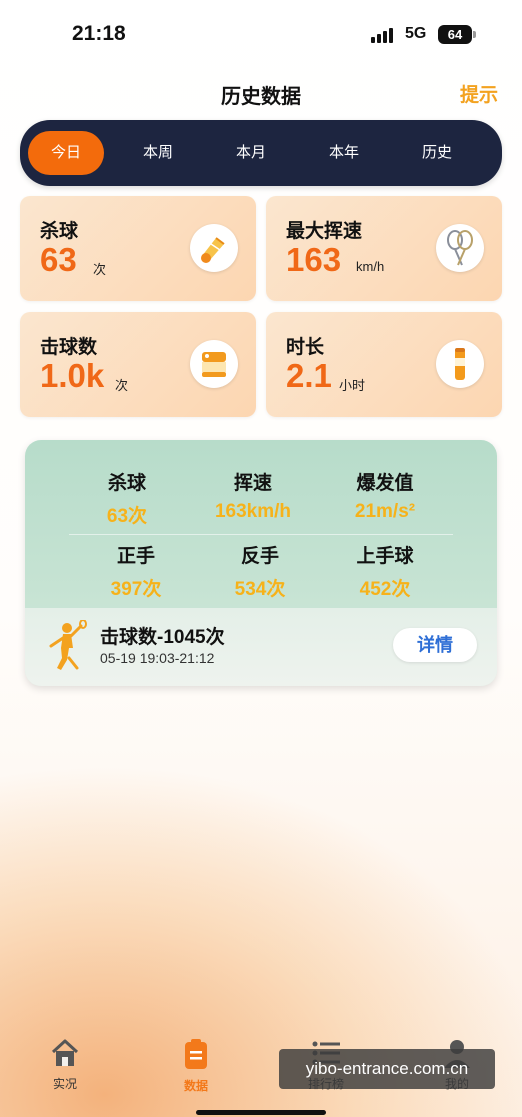 The image size is (522, 1117). I want to click on hint-button: 提示, so click(479, 93).